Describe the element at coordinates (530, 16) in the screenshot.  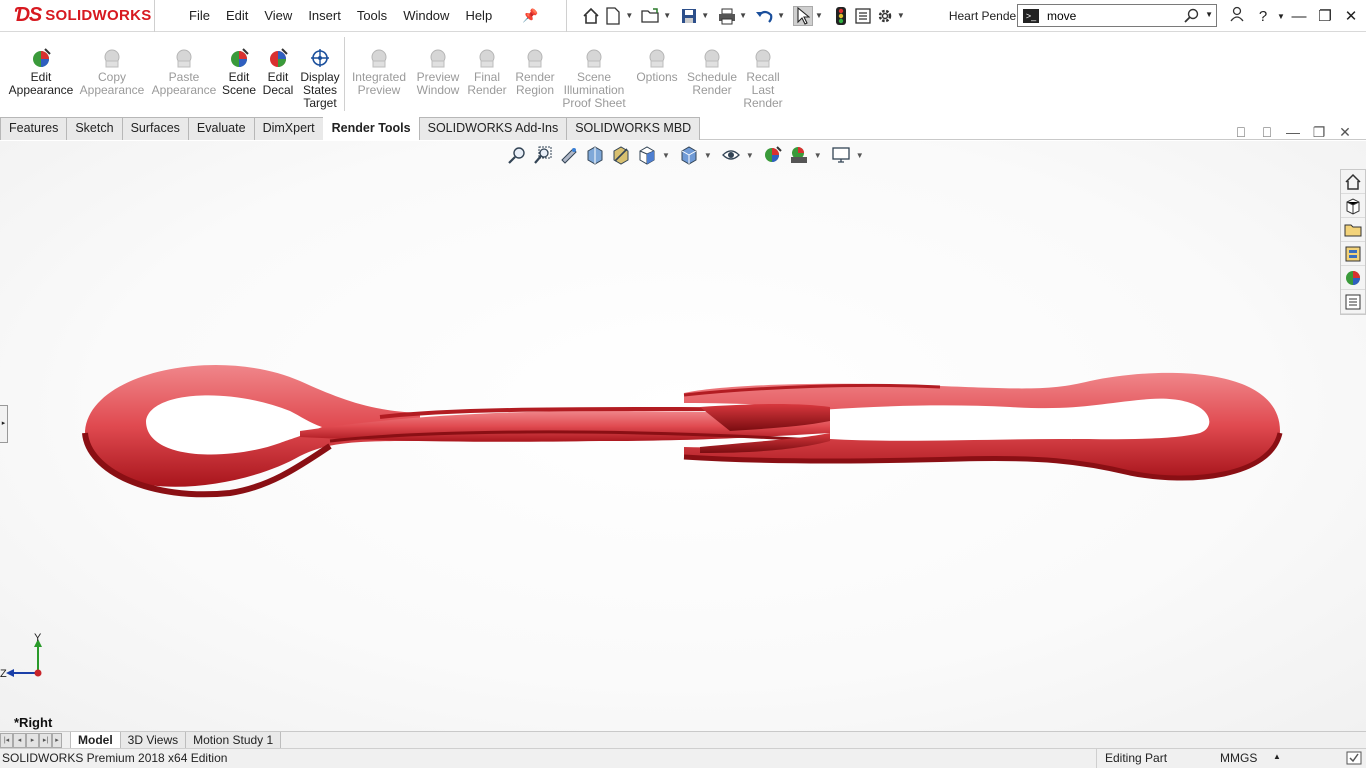
I see `pin-menu-icon: 📌` at that location.